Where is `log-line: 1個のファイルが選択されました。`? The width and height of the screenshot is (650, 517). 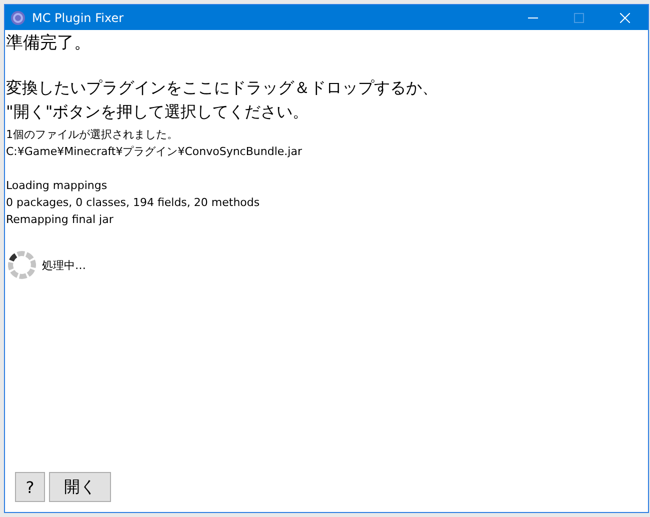
log-line: 1個のファイルが選択されました。 is located at coordinates (92, 135).